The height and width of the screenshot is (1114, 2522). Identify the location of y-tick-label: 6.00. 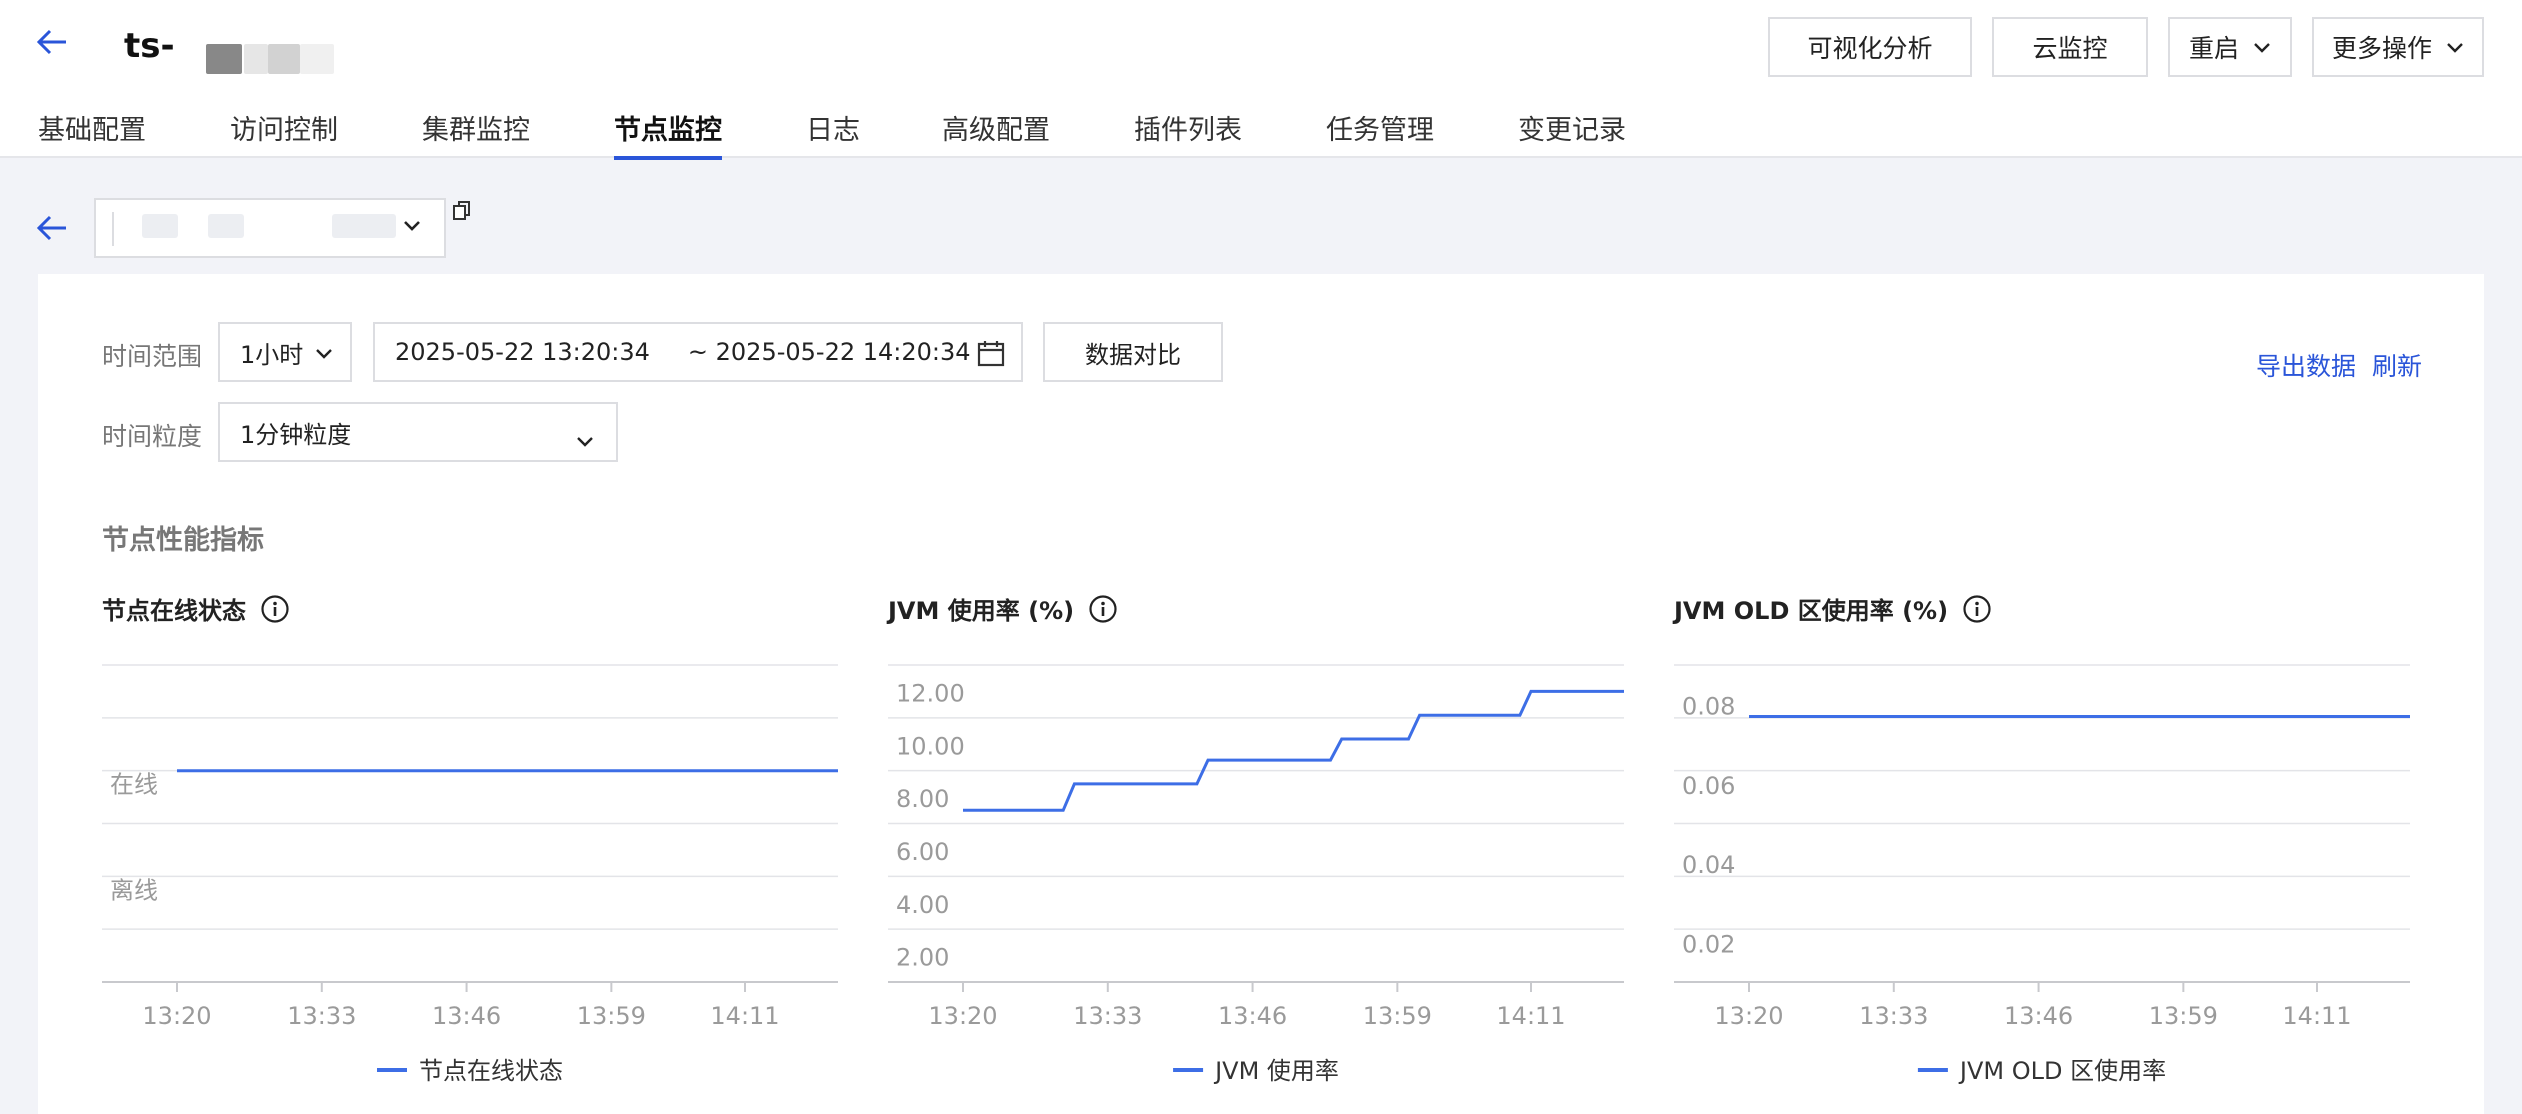
(922, 852).